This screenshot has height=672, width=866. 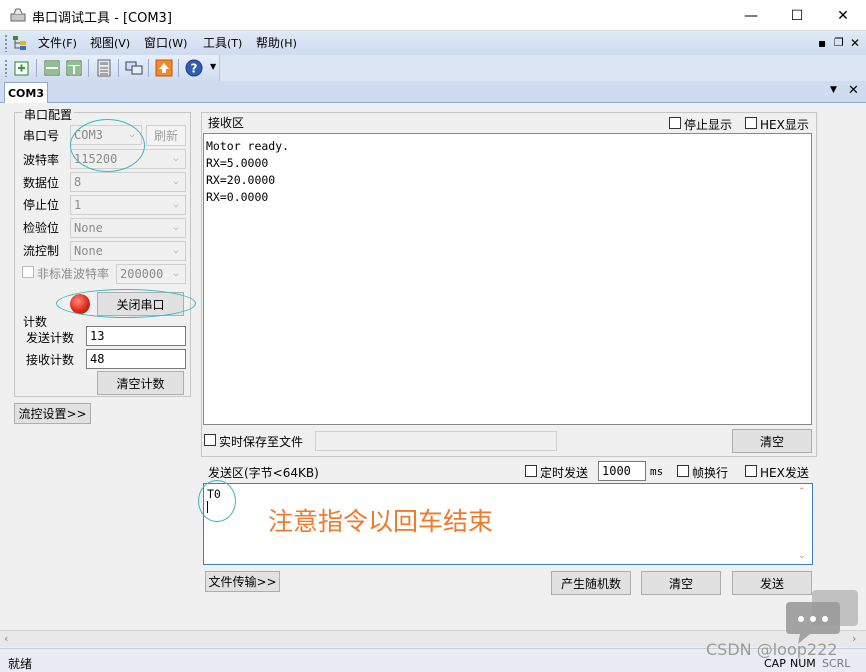 What do you see at coordinates (242, 581) in the screenshot?
I see `file-transfer-button: 文件传输>>` at bounding box center [242, 581].